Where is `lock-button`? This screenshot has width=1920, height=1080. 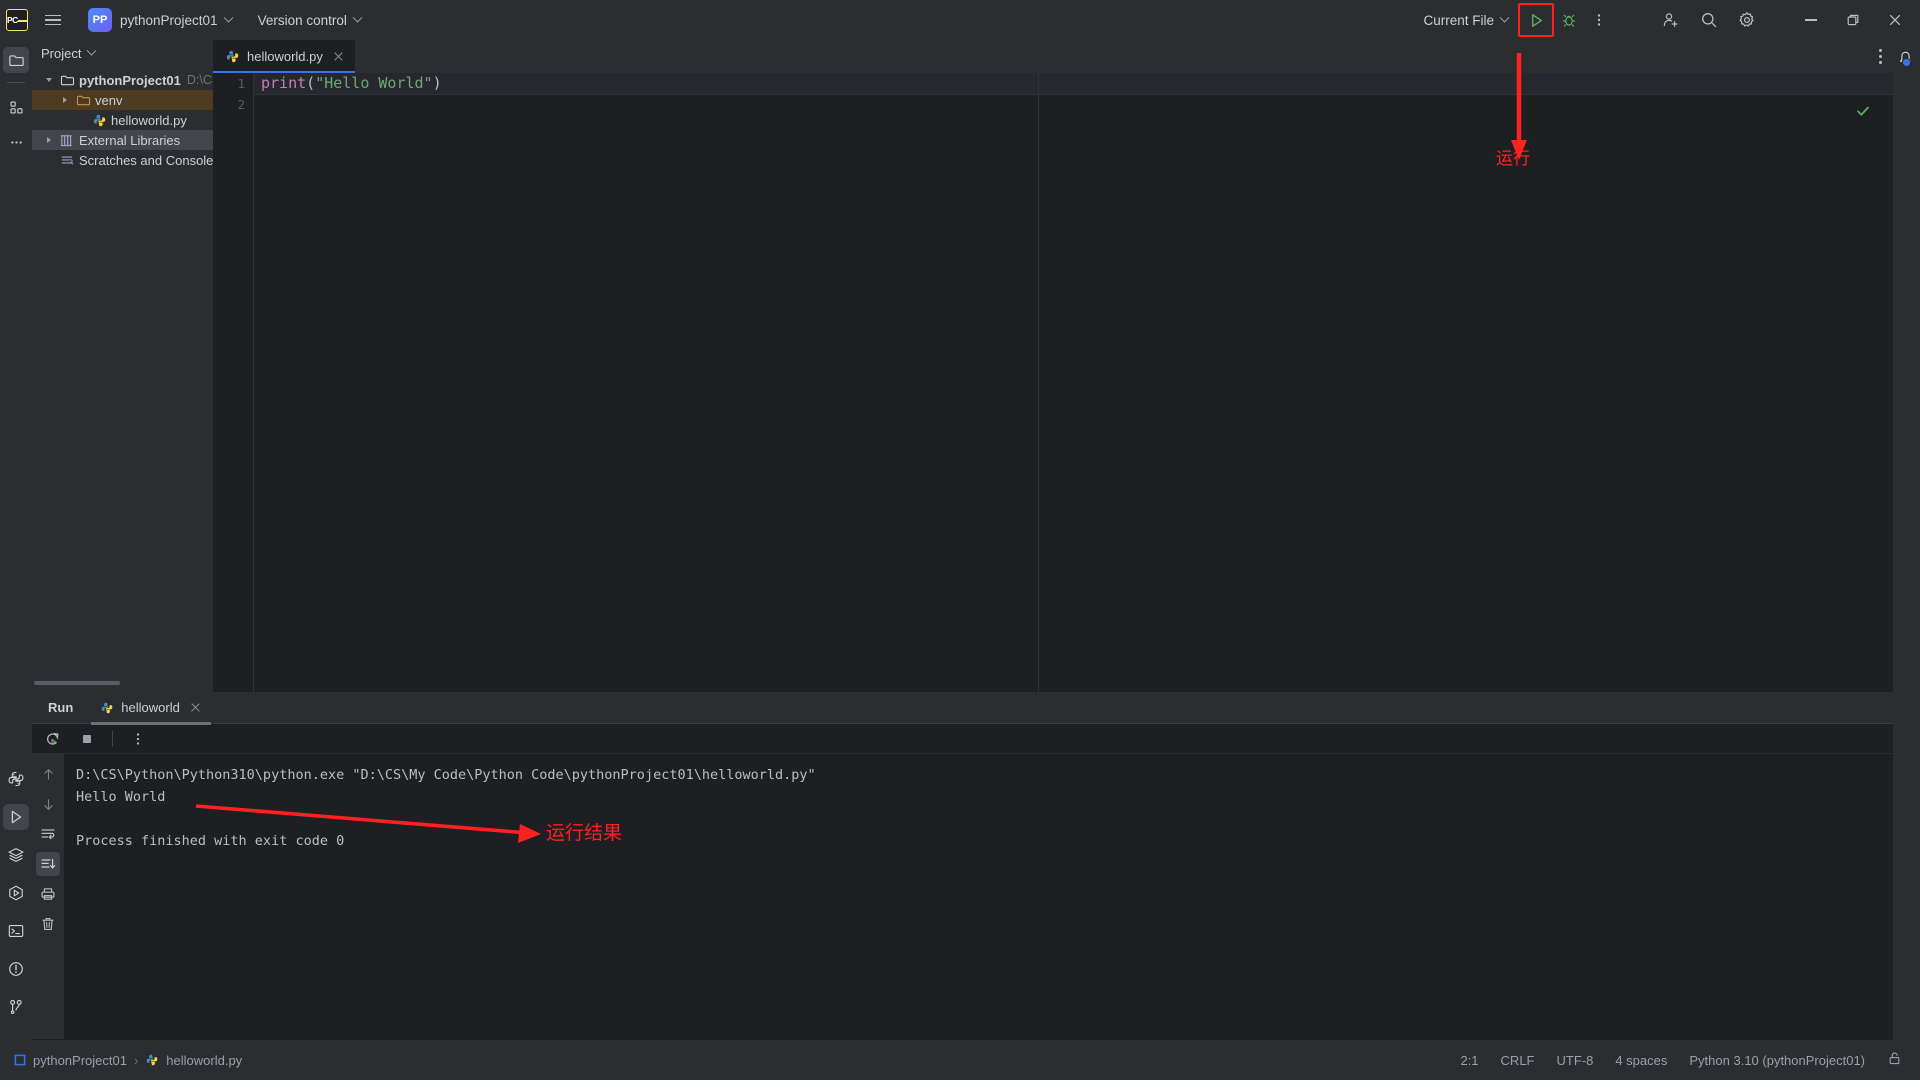 lock-button is located at coordinates (1894, 1060).